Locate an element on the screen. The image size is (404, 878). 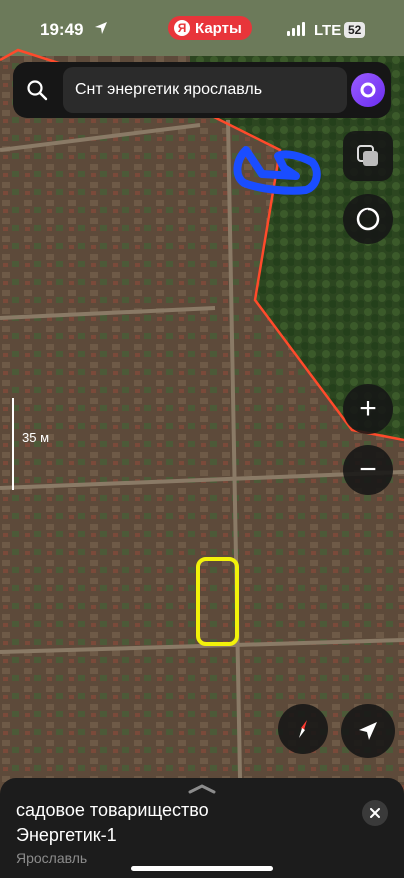
zoom-out-button: − is located at coordinates (368, 470).